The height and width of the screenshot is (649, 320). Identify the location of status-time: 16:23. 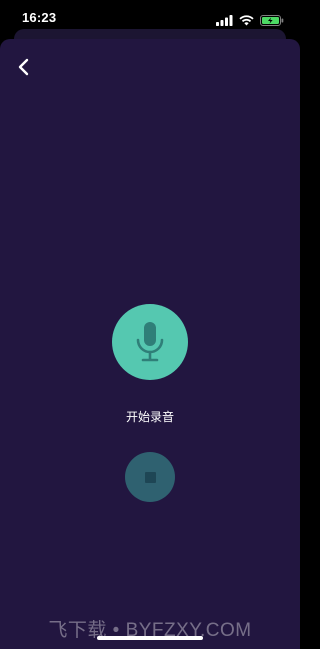
(39, 17).